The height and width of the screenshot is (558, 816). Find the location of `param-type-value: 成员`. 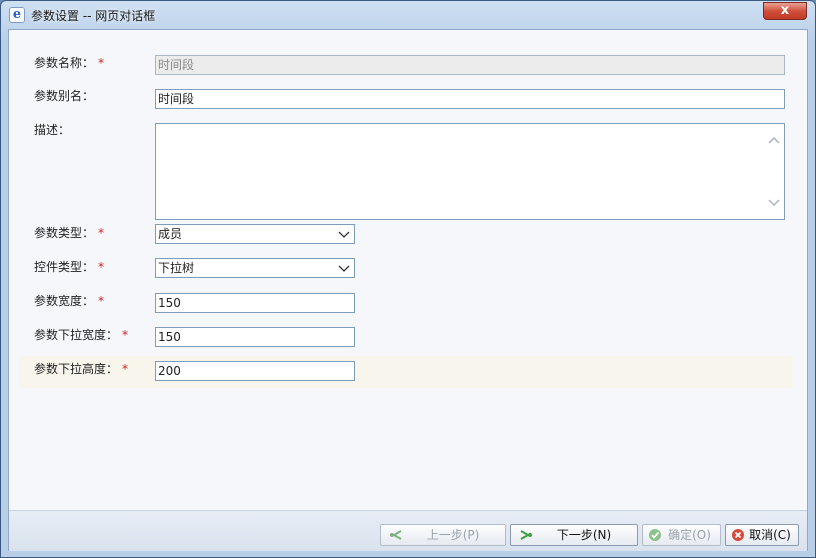

param-type-value: 成员 is located at coordinates (170, 234).